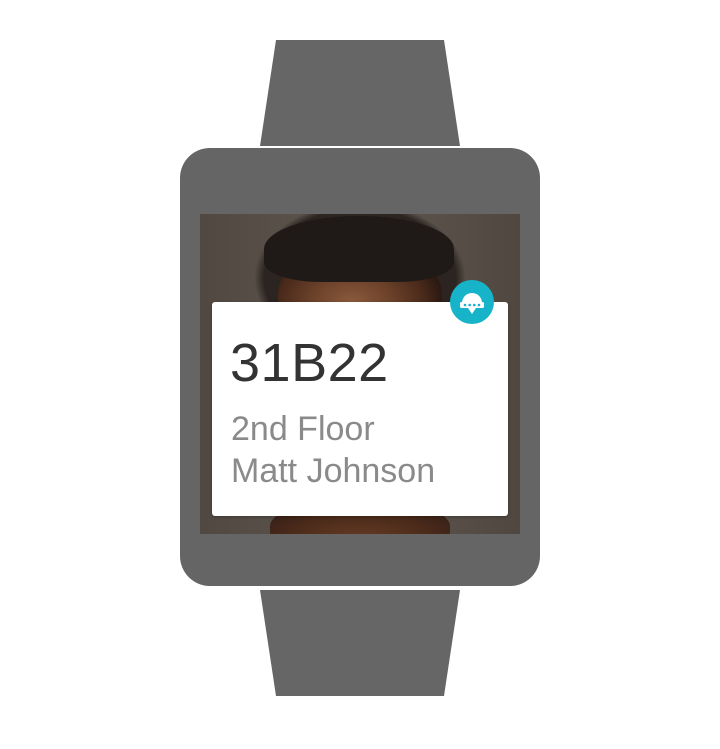  I want to click on conference-room-icon, so click(472, 302).